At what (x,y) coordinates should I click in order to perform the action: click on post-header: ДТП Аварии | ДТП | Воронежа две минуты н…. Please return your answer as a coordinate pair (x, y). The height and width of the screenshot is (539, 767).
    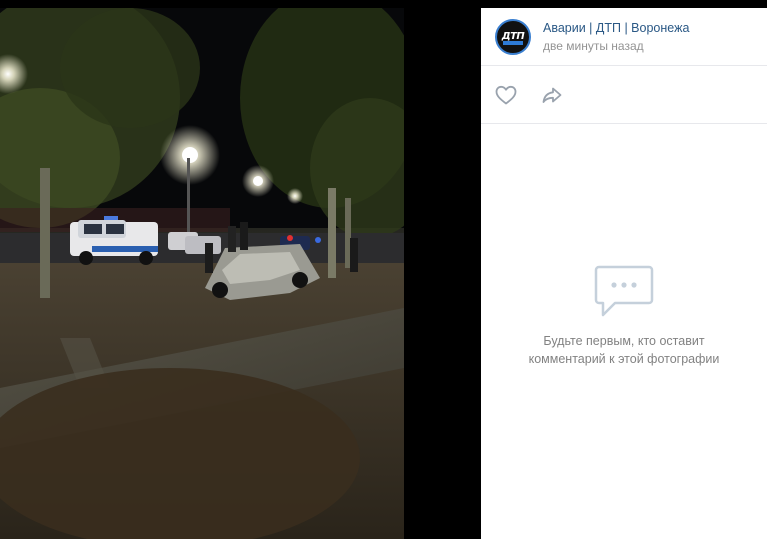
    Looking at the image, I should click on (624, 37).